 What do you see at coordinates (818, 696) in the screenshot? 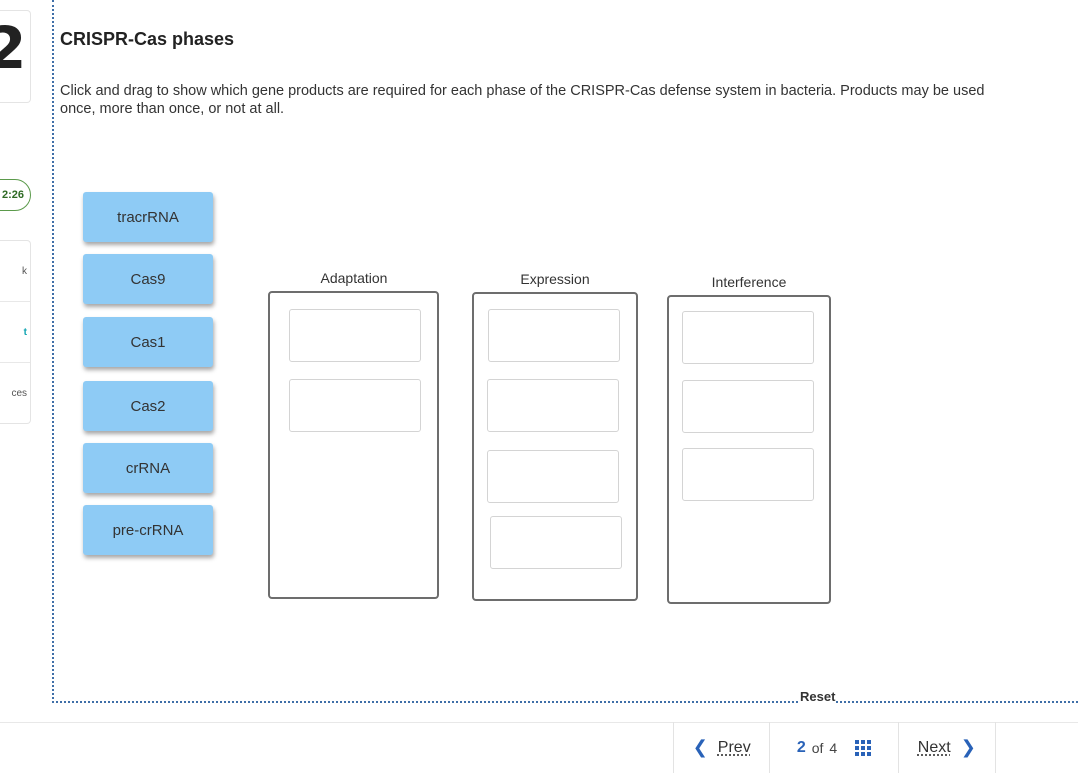
I see `reset-button: Reset` at bounding box center [818, 696].